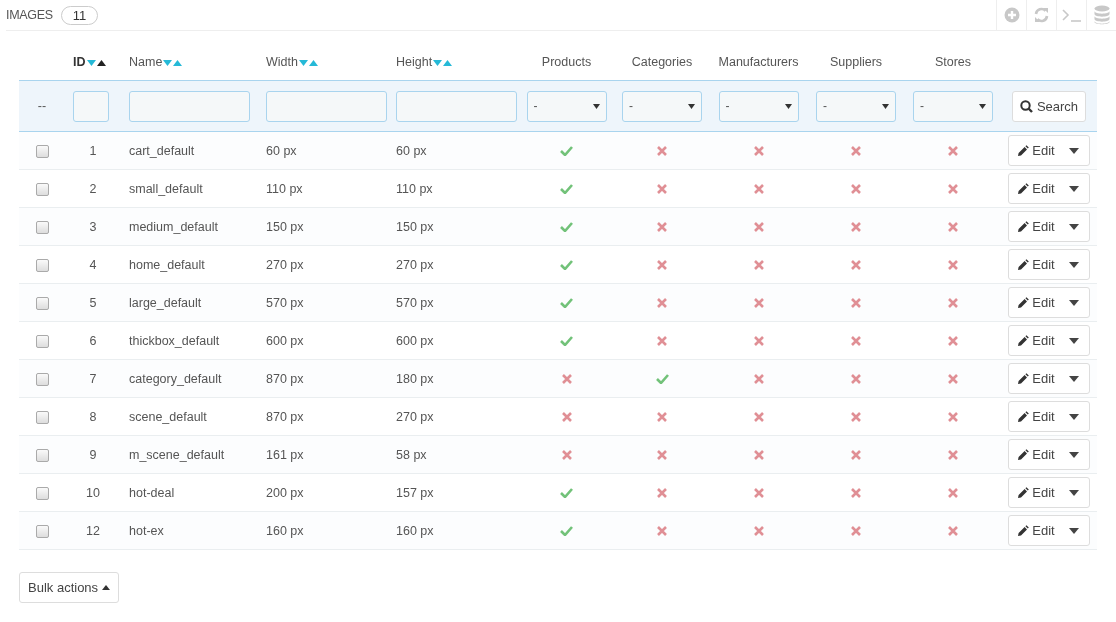 The width and height of the screenshot is (1116, 622). What do you see at coordinates (662, 62) in the screenshot?
I see `column-header: Categories` at bounding box center [662, 62].